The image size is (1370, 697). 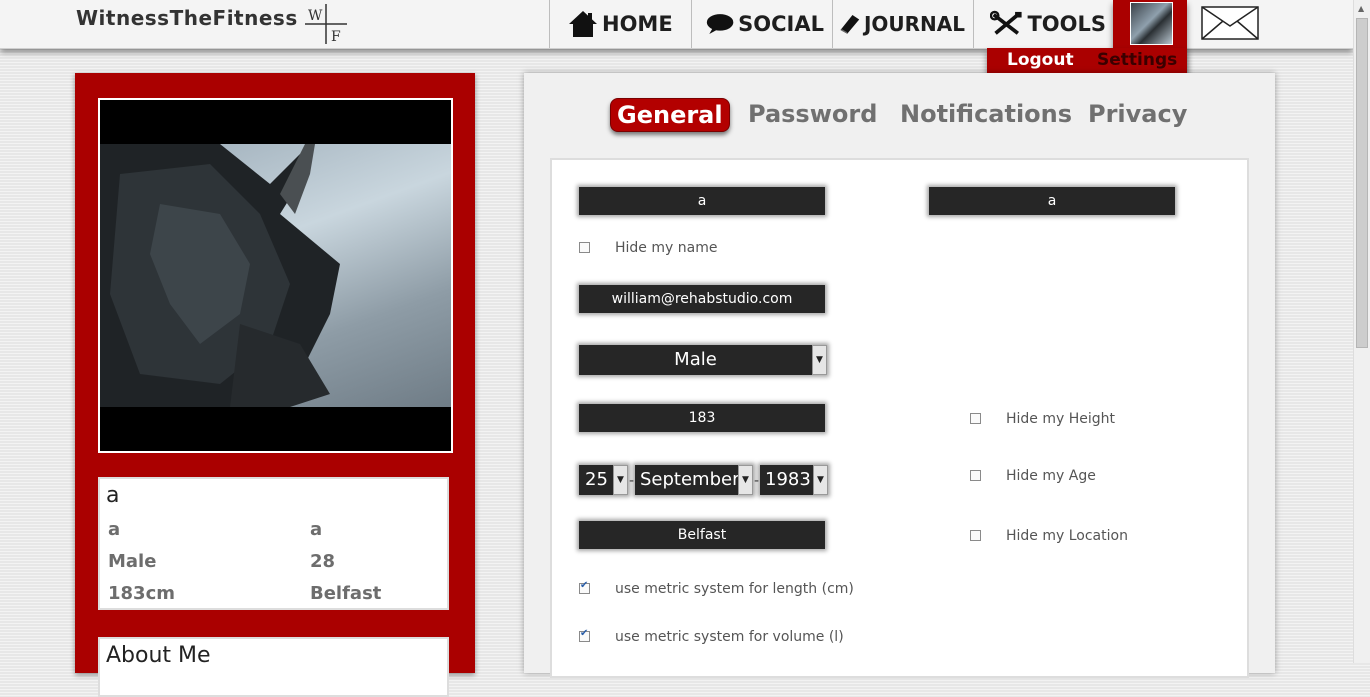 I want to click on metric-volume-checkbox, so click(x=584, y=635).